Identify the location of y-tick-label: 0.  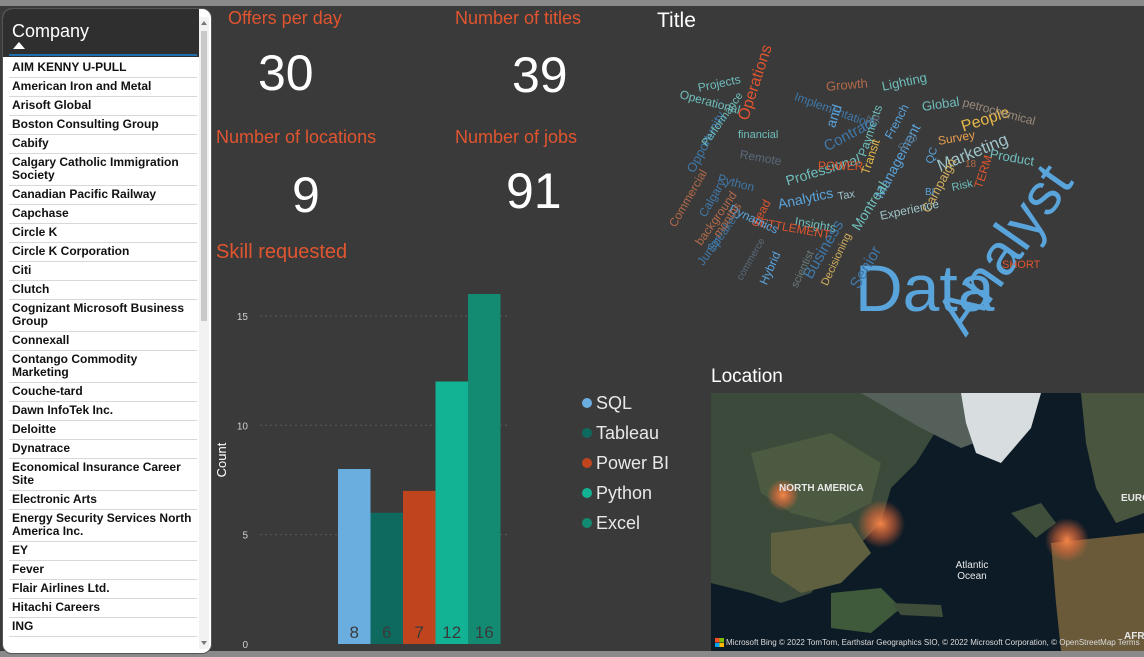
(245, 645).